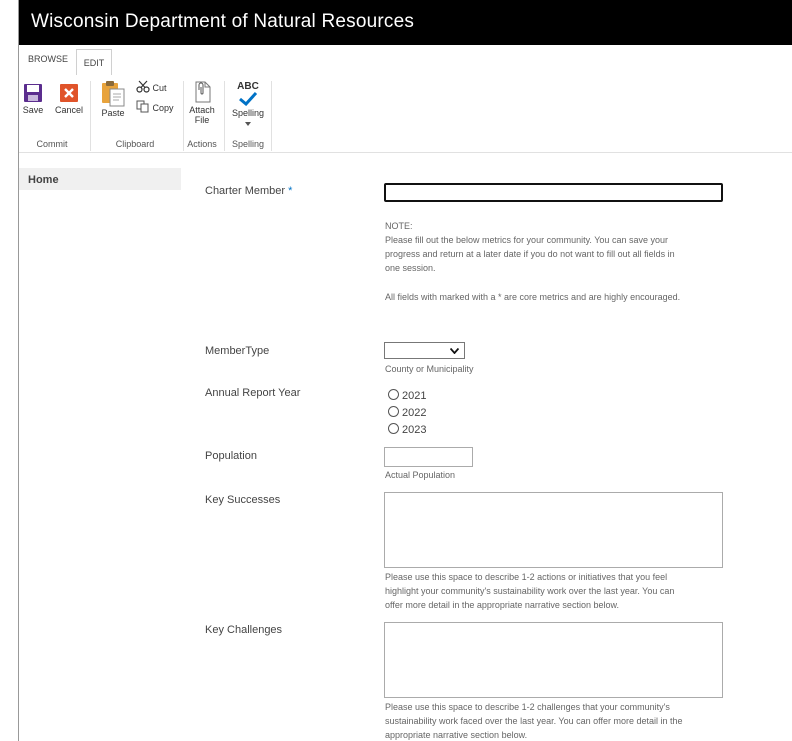  Describe the element at coordinates (159, 88) in the screenshot. I see `cut-label: Cut` at that location.